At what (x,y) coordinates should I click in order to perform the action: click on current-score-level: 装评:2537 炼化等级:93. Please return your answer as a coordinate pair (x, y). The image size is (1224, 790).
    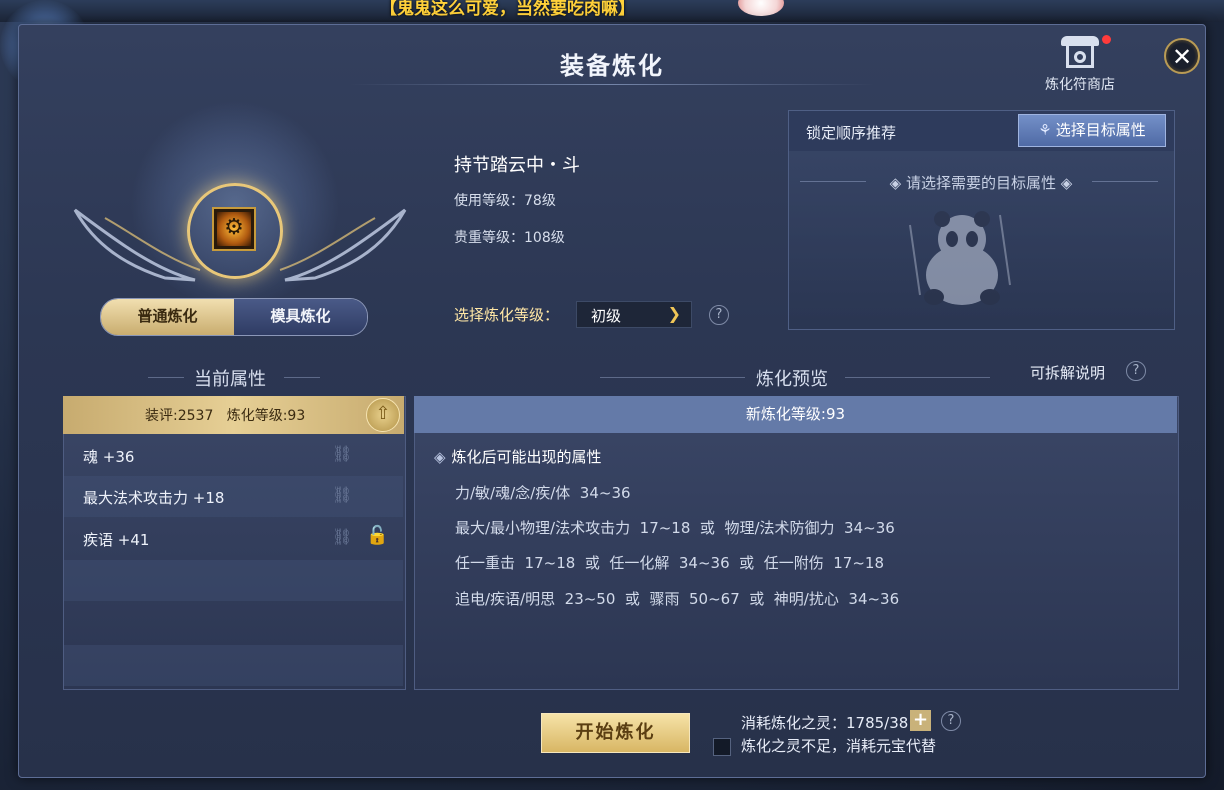
    Looking at the image, I should click on (225, 416).